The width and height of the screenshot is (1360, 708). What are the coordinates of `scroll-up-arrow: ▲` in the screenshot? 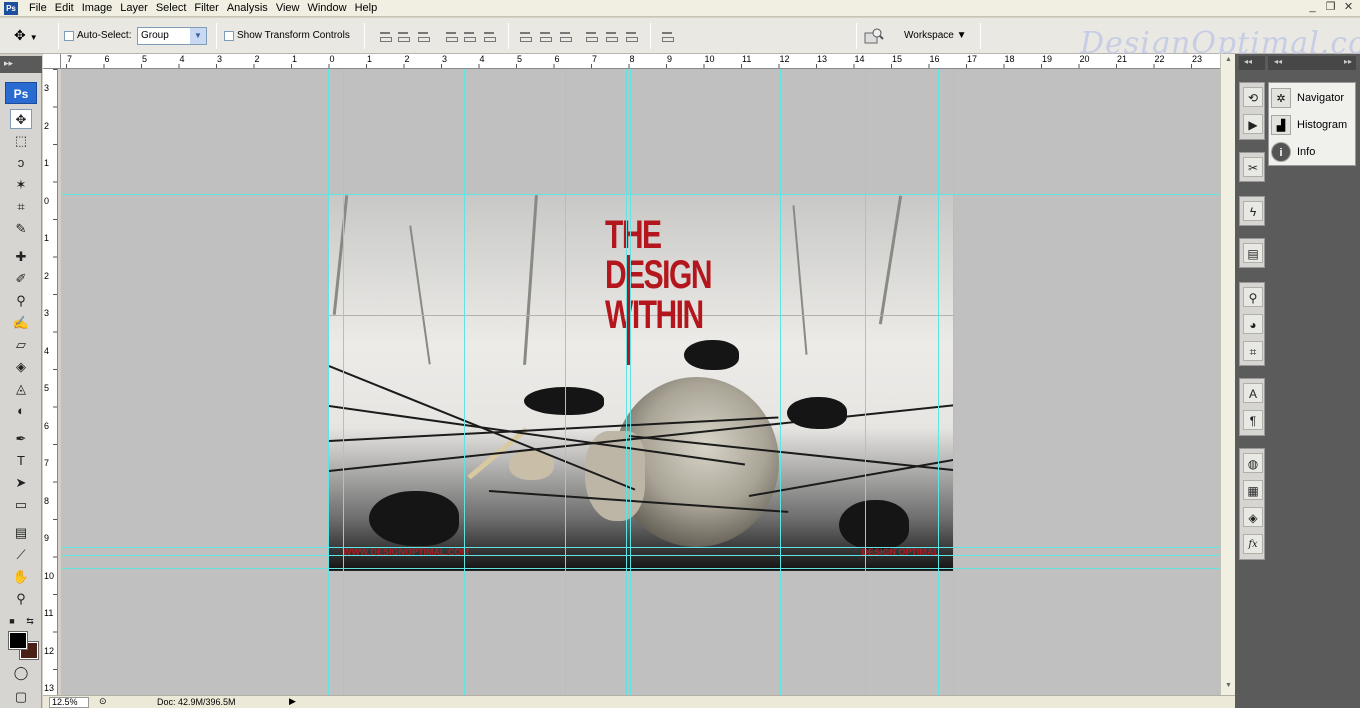 It's located at (1228, 61).